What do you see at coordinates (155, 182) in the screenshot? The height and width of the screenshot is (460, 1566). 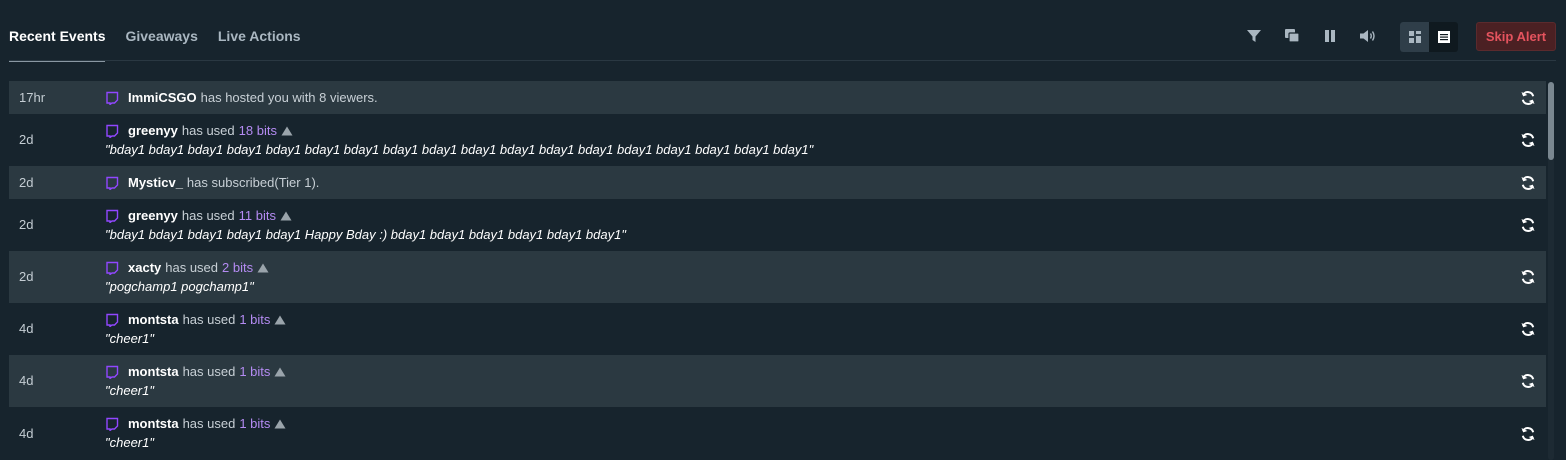 I see `event-username: Mysticv_` at bounding box center [155, 182].